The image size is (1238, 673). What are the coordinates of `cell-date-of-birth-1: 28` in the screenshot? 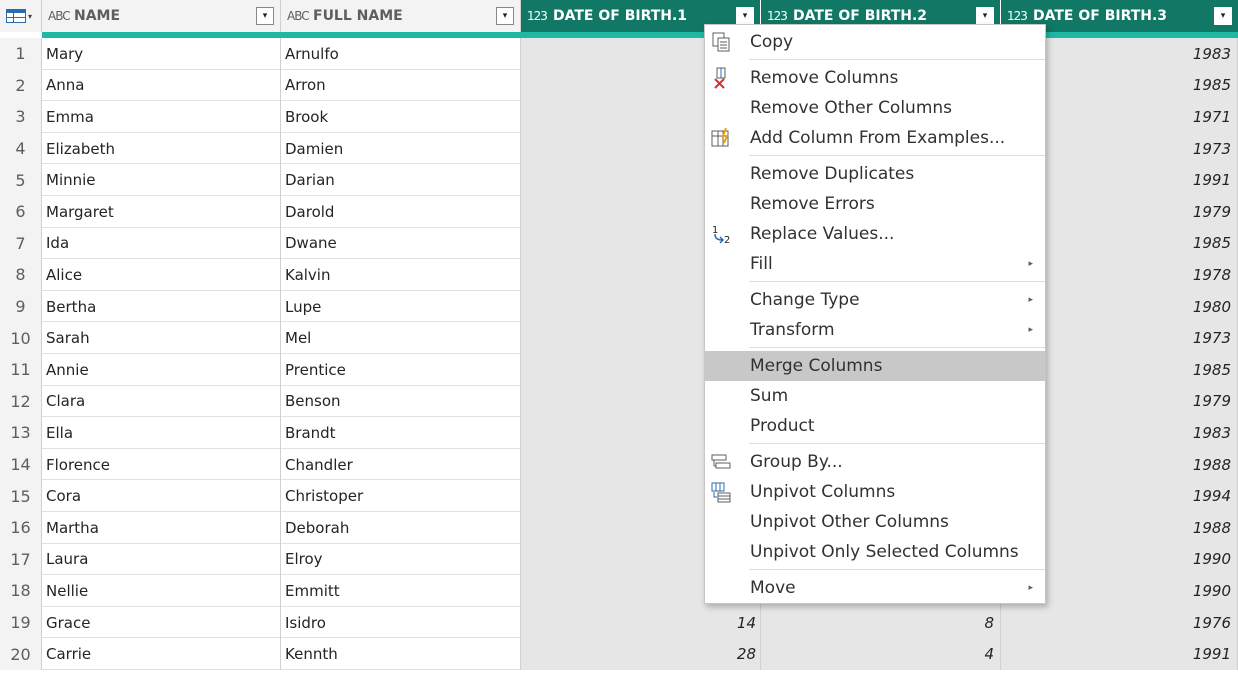 It's located at (641, 654).